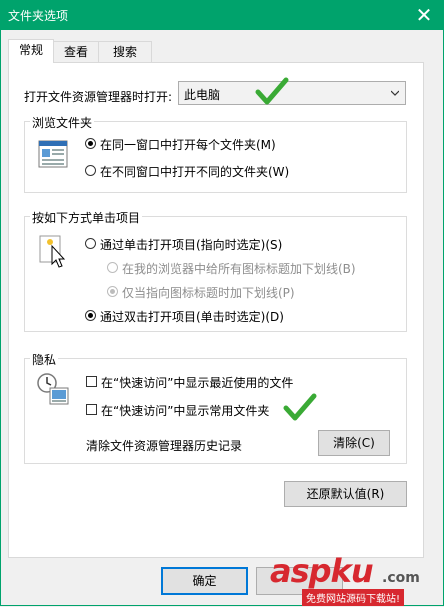 The height and width of the screenshot is (607, 444). What do you see at coordinates (191, 245) in the screenshot?
I see `option-single-click-label: 通过单击打开项目(指向时选定)(S)` at bounding box center [191, 245].